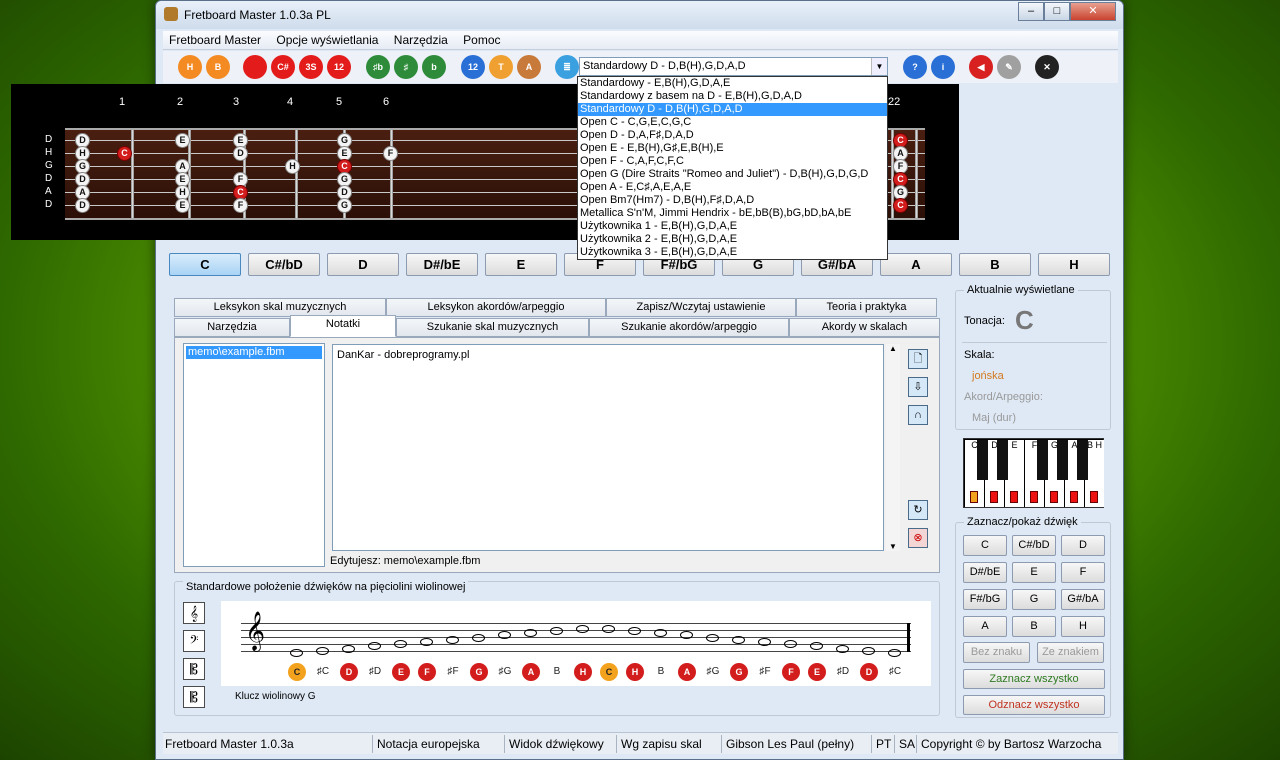  I want to click on notes-textarea: DanKar - dobreprogramy.pl, so click(608, 447).